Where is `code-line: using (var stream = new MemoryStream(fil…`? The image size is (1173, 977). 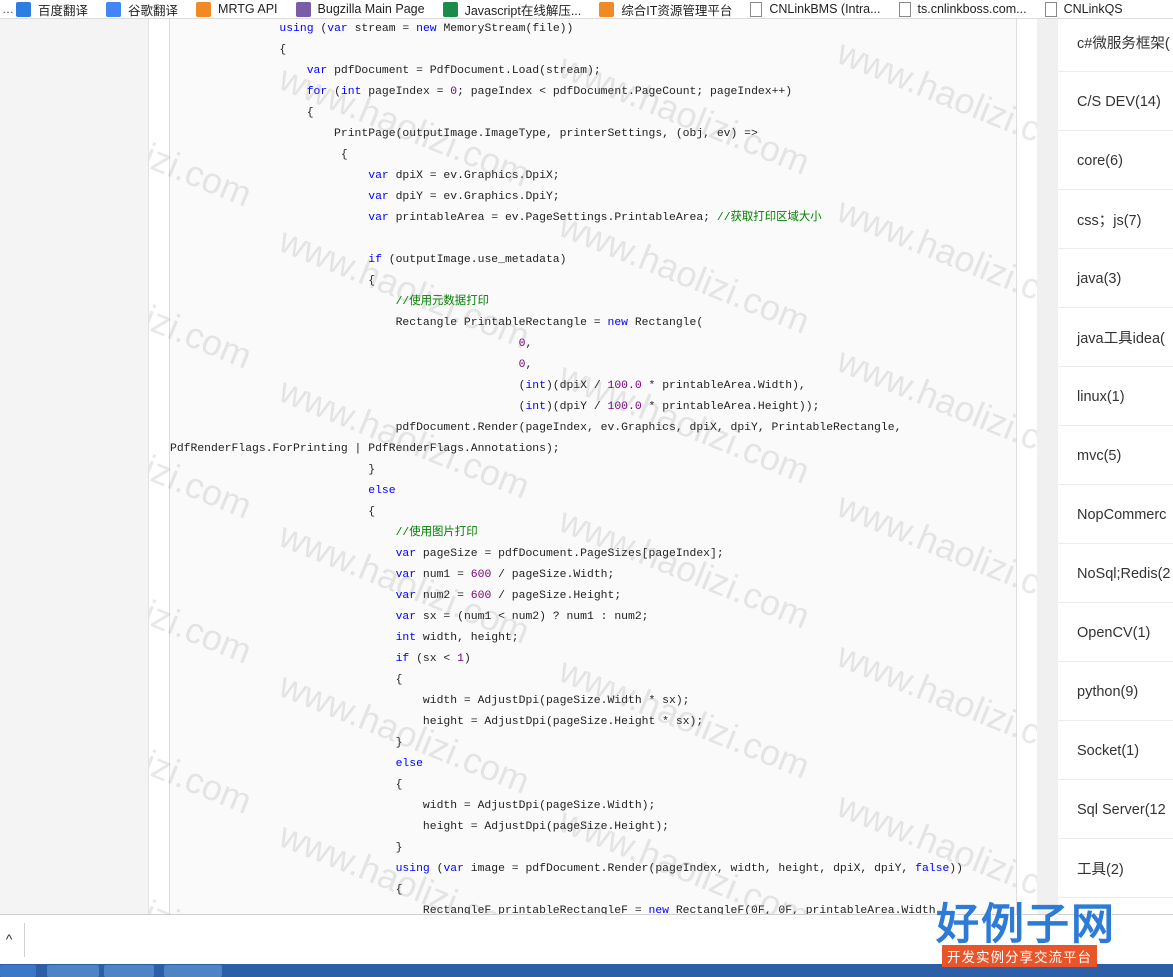
code-line: using (var stream = new MemoryStream(fil… is located at coordinates (371, 29).